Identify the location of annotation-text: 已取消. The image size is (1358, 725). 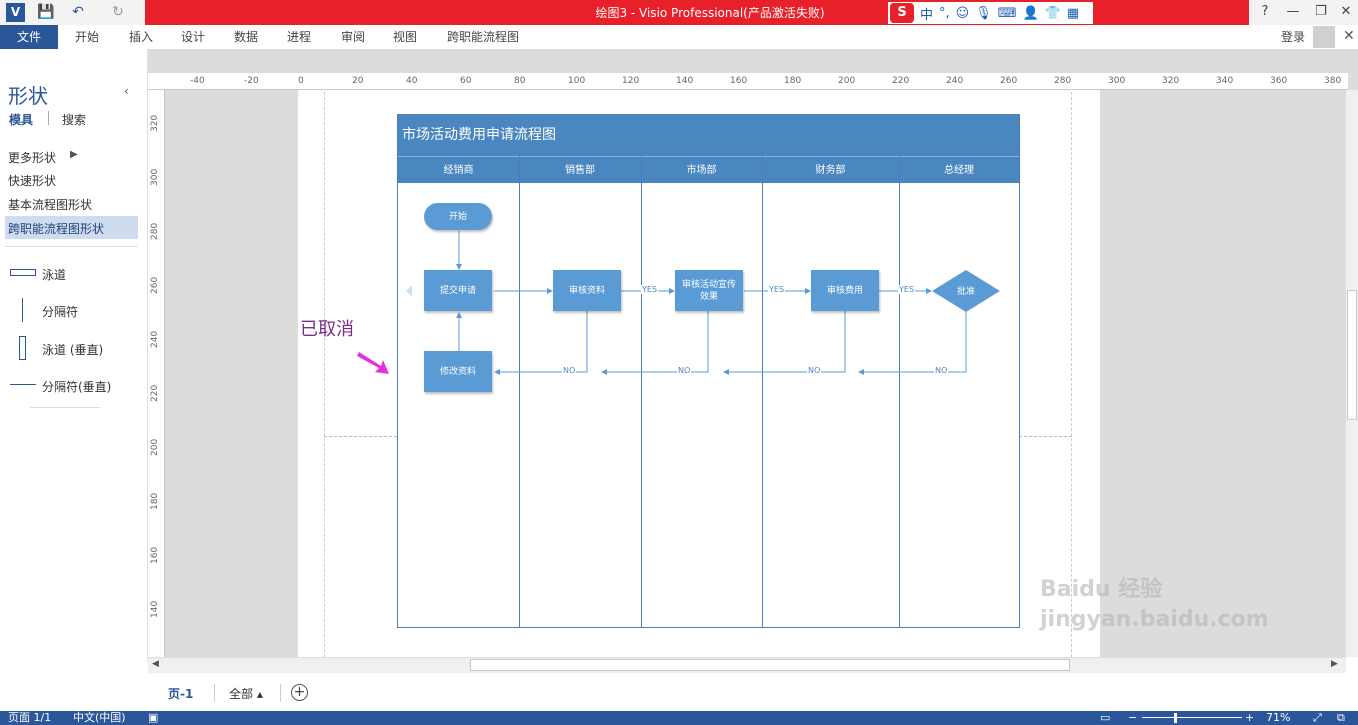
(327, 329).